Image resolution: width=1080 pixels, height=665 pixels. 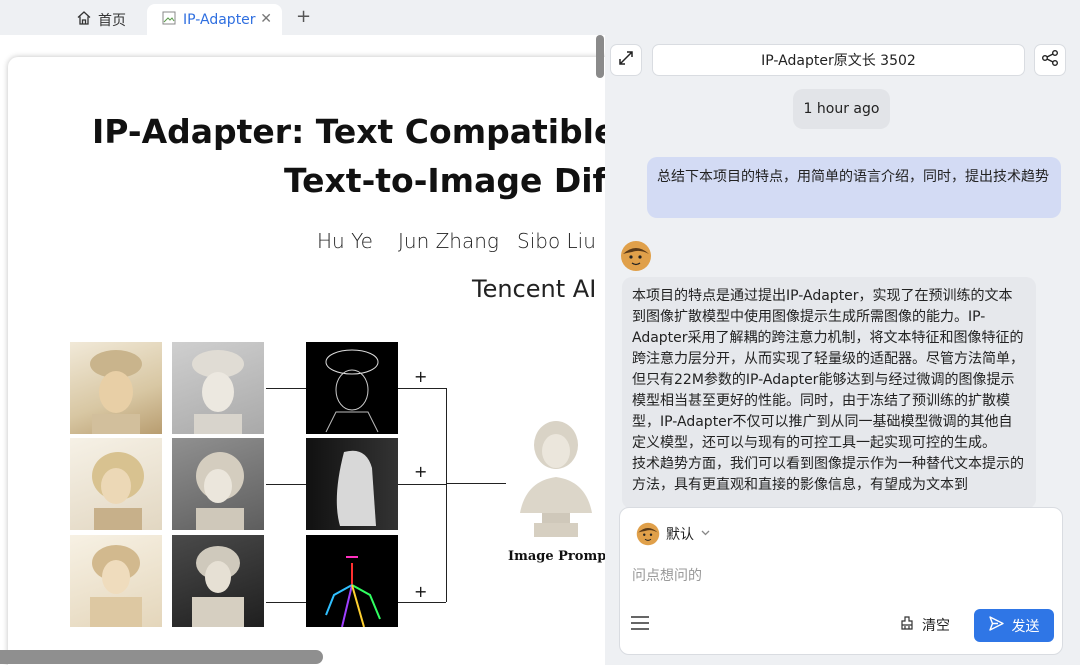 What do you see at coordinates (161, 657) in the screenshot?
I see `horizontal-scrollbar` at bounding box center [161, 657].